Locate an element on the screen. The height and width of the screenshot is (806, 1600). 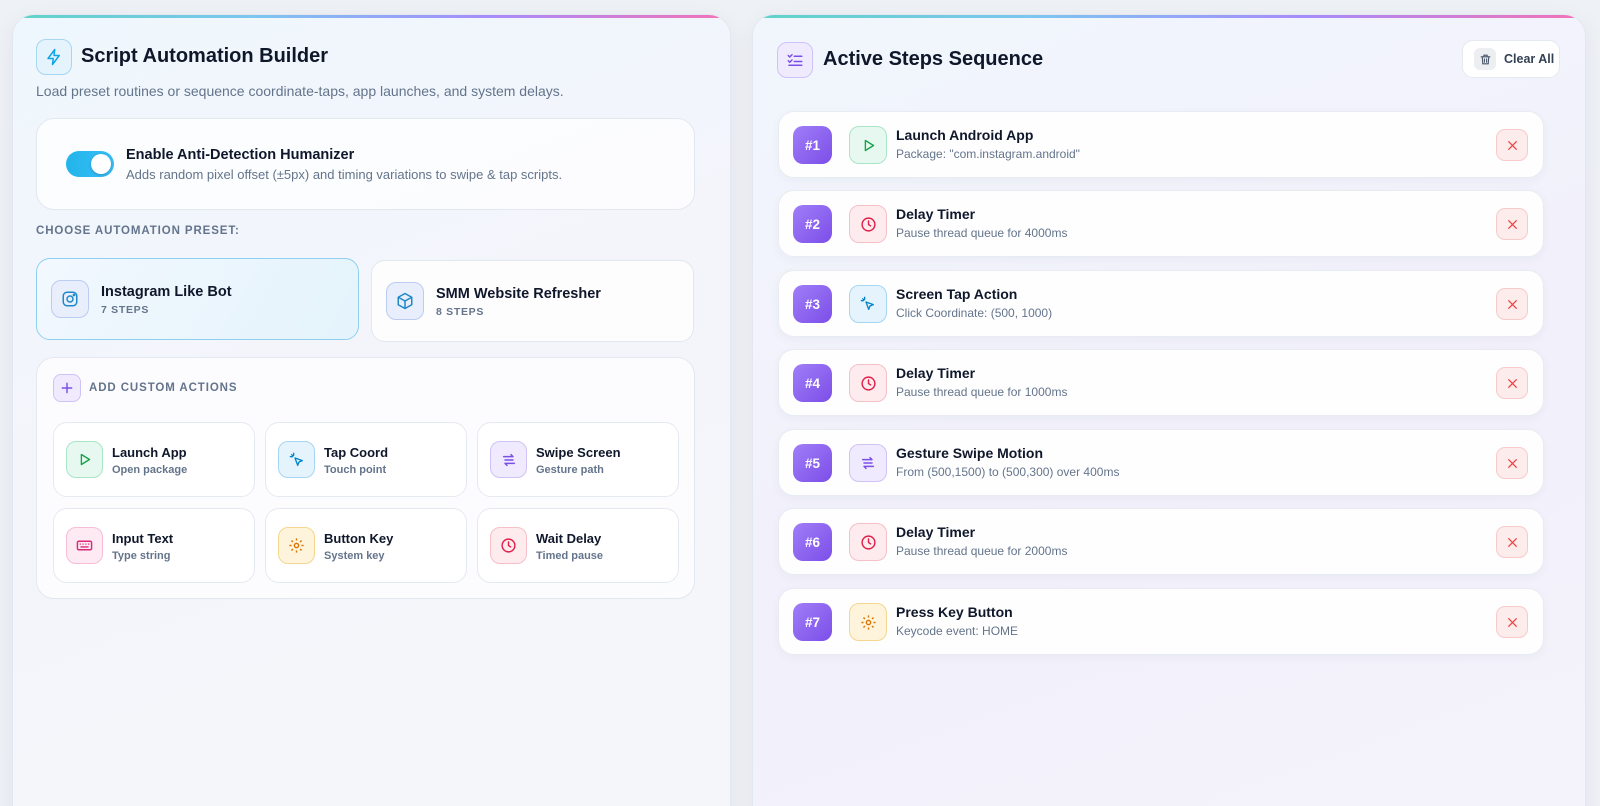
step-title: Press Key Button is located at coordinates (954, 612).